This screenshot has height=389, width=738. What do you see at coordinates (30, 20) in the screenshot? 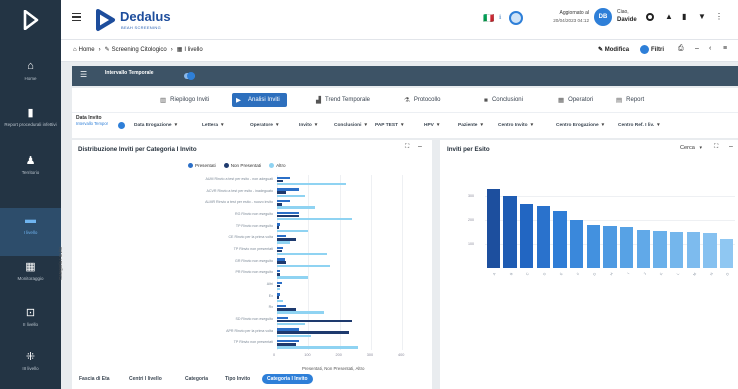
I see `app-logo` at bounding box center [30, 20].